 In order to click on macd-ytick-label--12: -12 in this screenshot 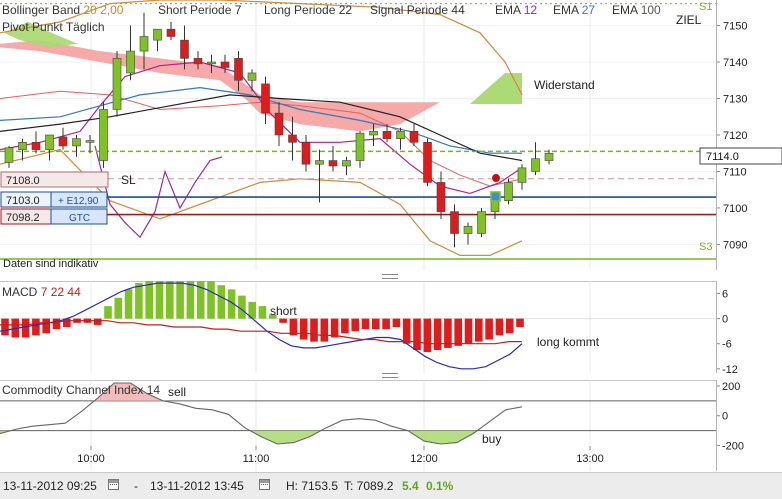, I will do `click(730, 368)`.